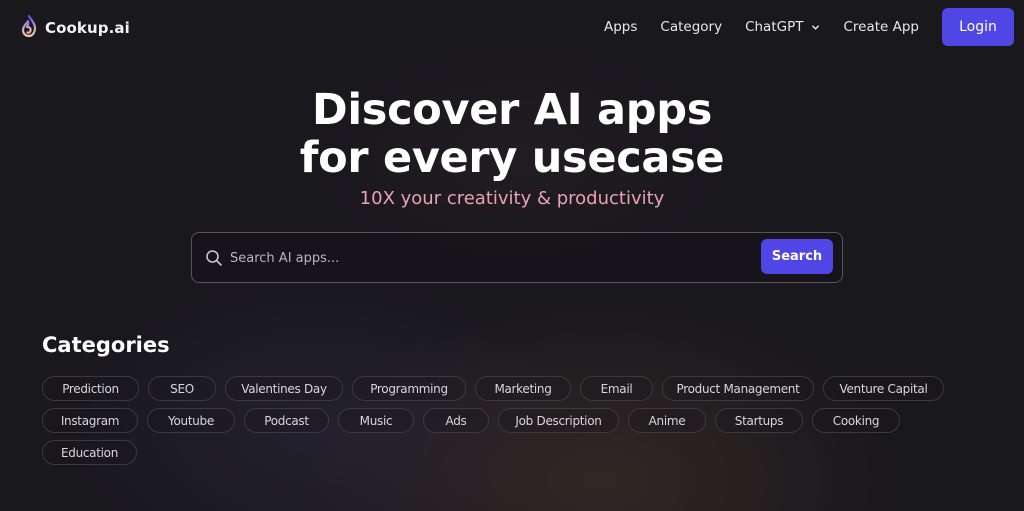  Describe the element at coordinates (502, 452) in the screenshot. I see `chip-row: Education` at that location.